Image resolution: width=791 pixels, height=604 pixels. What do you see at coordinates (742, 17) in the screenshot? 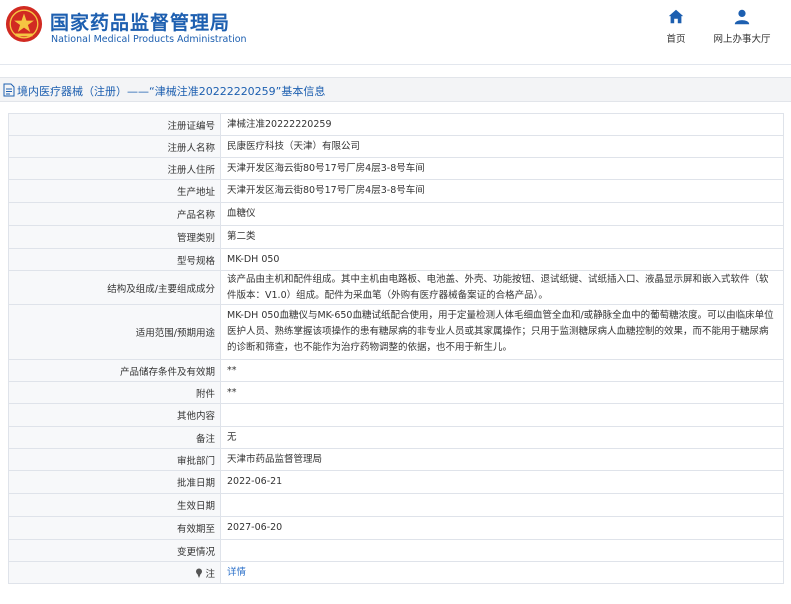
I see `user-icon` at bounding box center [742, 17].